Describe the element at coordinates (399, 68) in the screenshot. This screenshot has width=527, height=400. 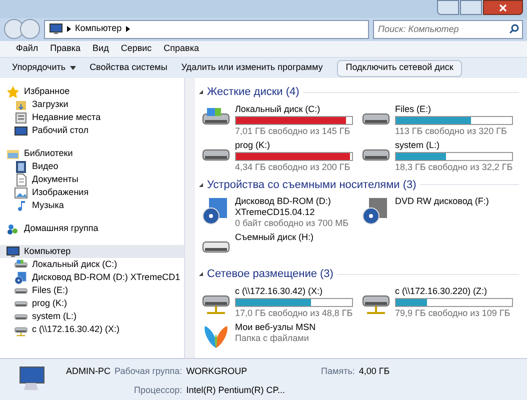
I see `toolbar-button: Подключить сетевой диск` at that location.